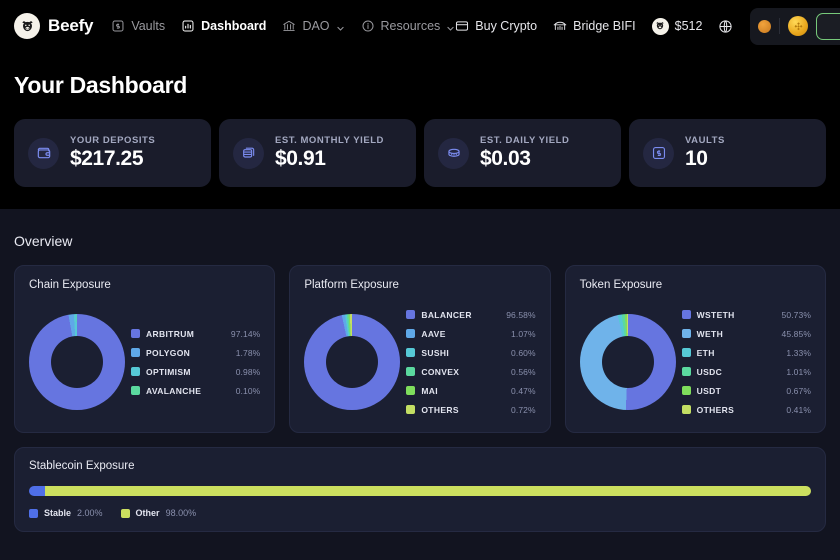 Image resolution: width=840 pixels, height=560 pixels. What do you see at coordinates (765, 26) in the screenshot?
I see `chain-dot-icon` at bounding box center [765, 26].